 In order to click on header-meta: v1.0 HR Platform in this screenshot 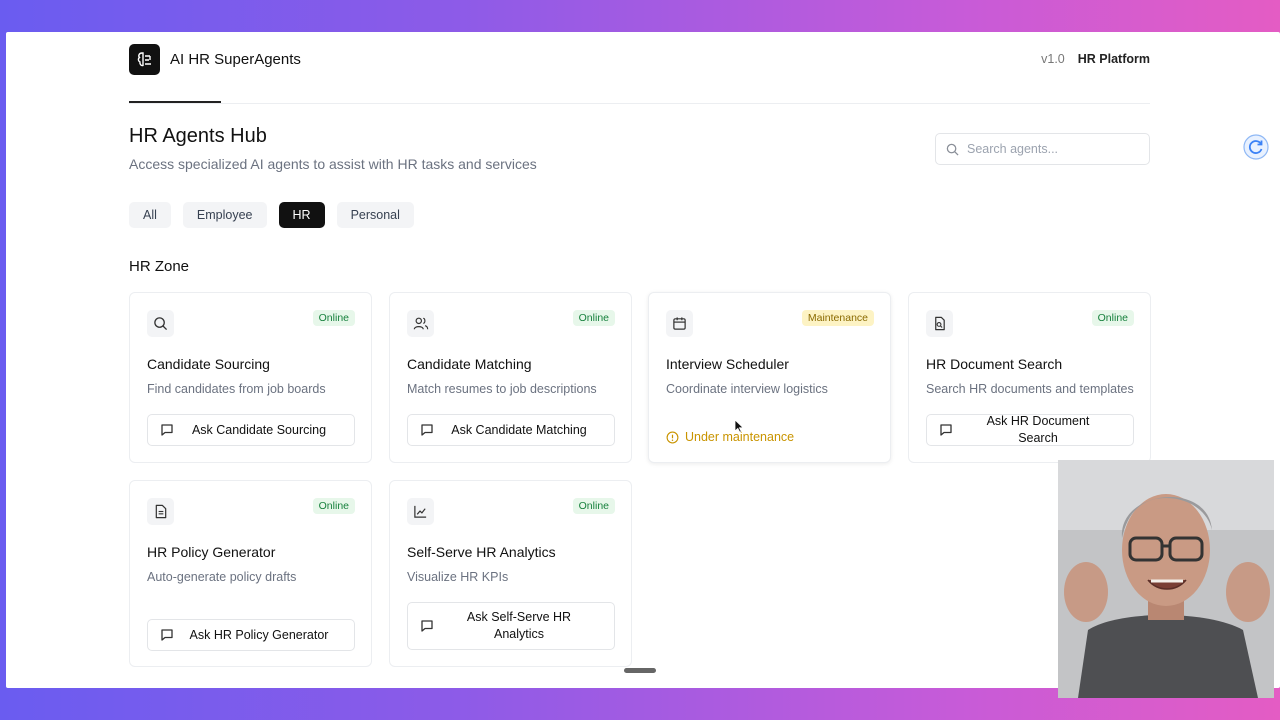, I will do `click(1095, 59)`.